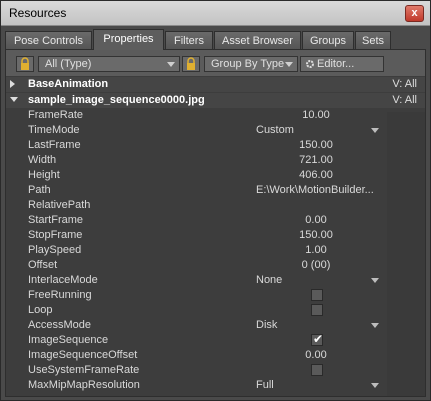  What do you see at coordinates (48, 40) in the screenshot?
I see `tab-pose-controls: Pose Controls` at bounding box center [48, 40].